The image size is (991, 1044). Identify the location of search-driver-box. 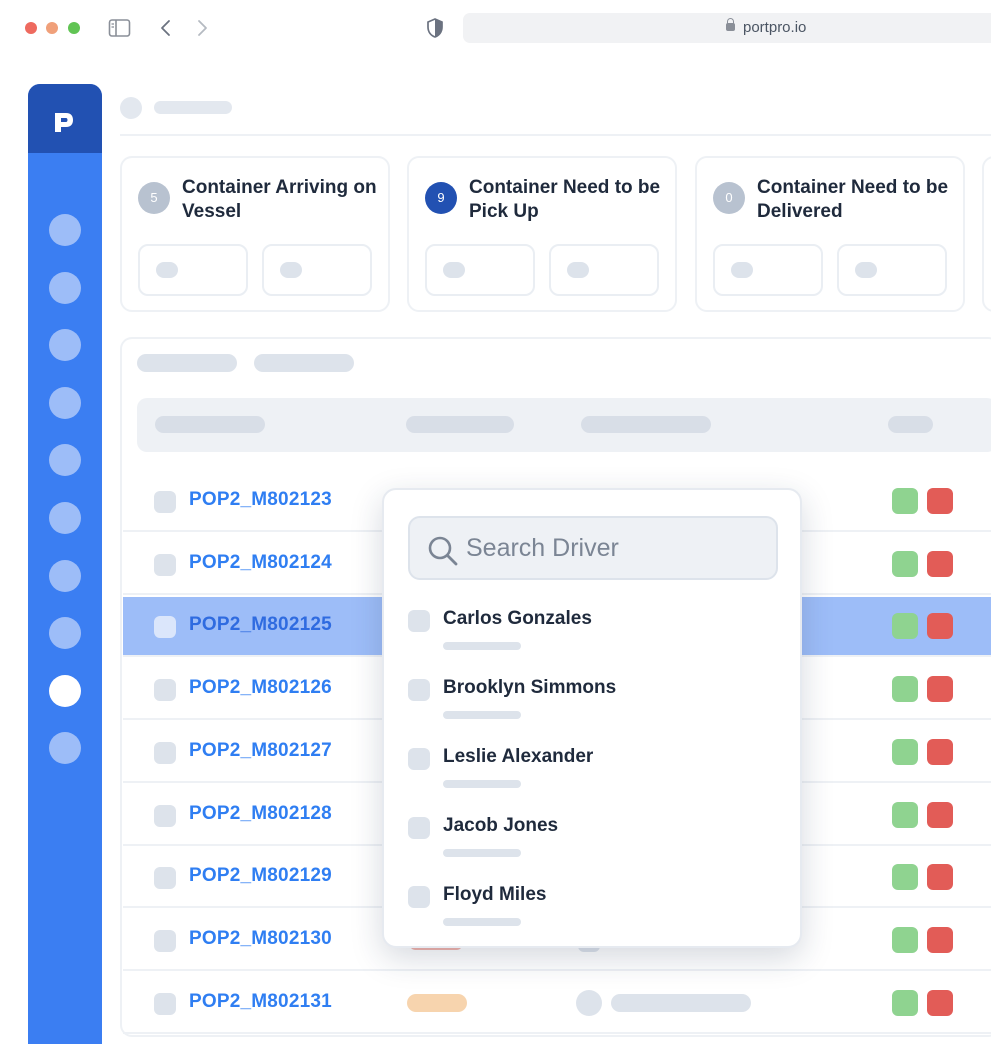
(593, 548).